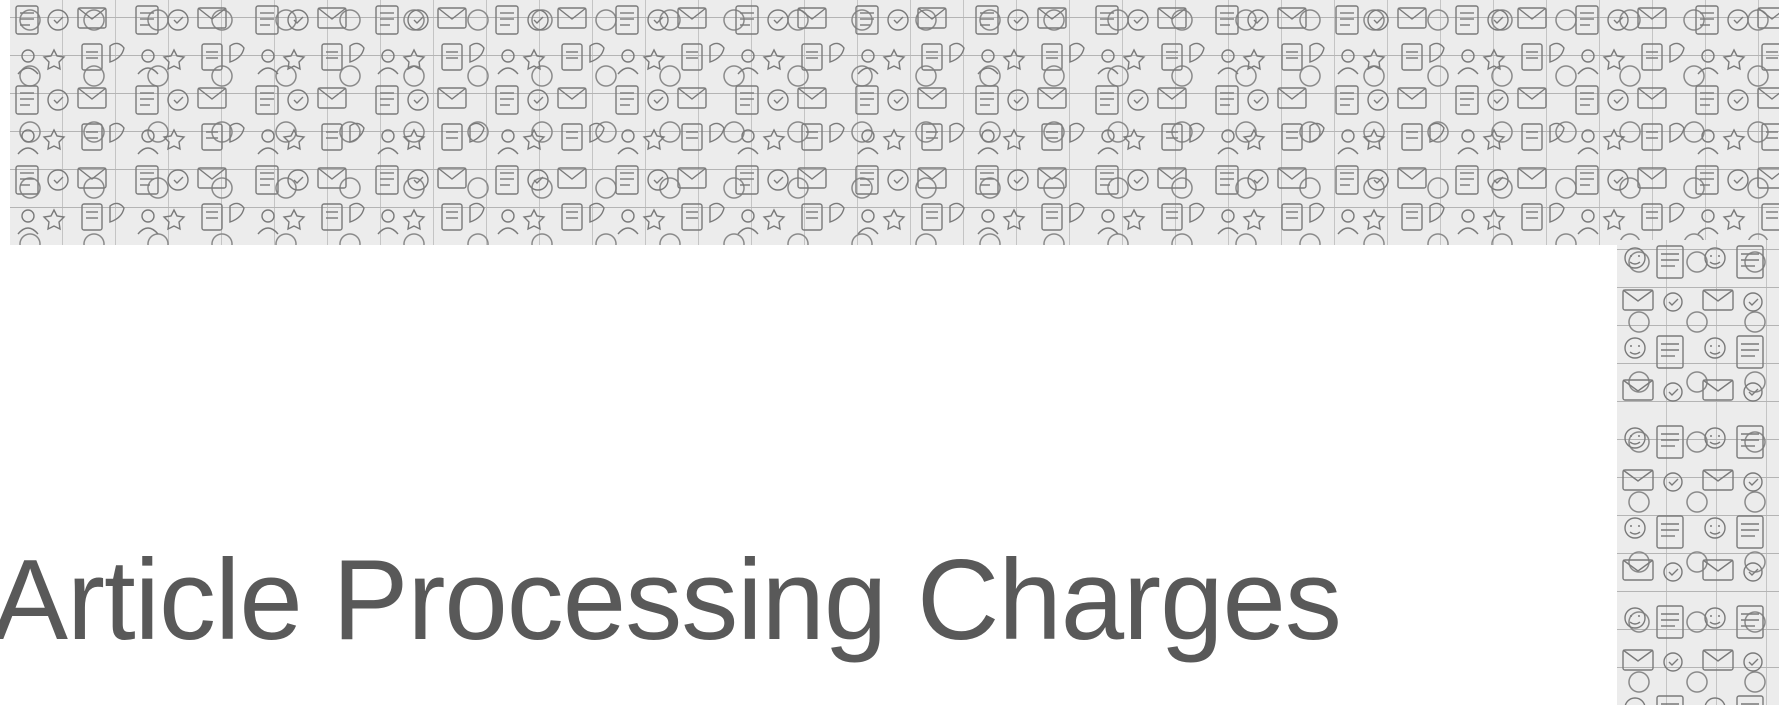  I want to click on icon-doodle-pattern-right, so click(1698, 472).